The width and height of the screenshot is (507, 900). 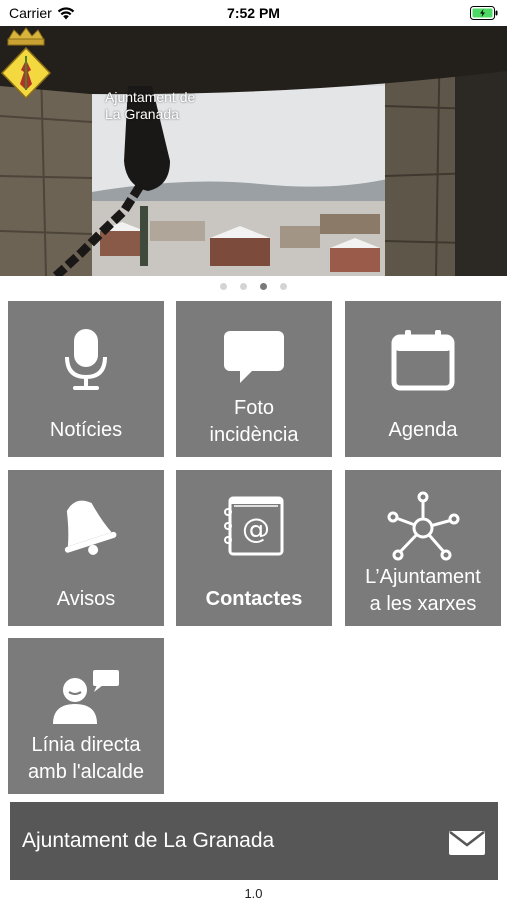 What do you see at coordinates (423, 430) in the screenshot?
I see `tile-agenda-label: Agenda` at bounding box center [423, 430].